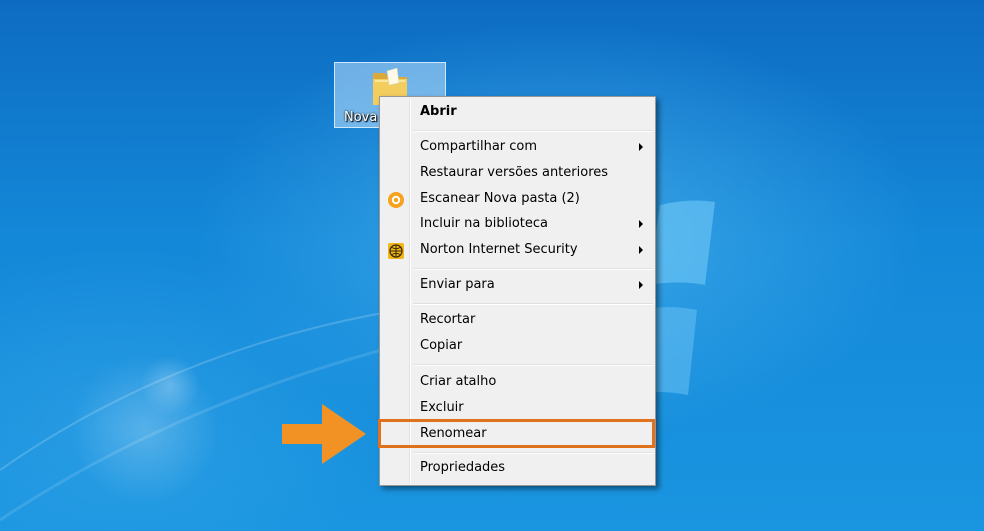  I want to click on light-glow-small, so click(170, 385).